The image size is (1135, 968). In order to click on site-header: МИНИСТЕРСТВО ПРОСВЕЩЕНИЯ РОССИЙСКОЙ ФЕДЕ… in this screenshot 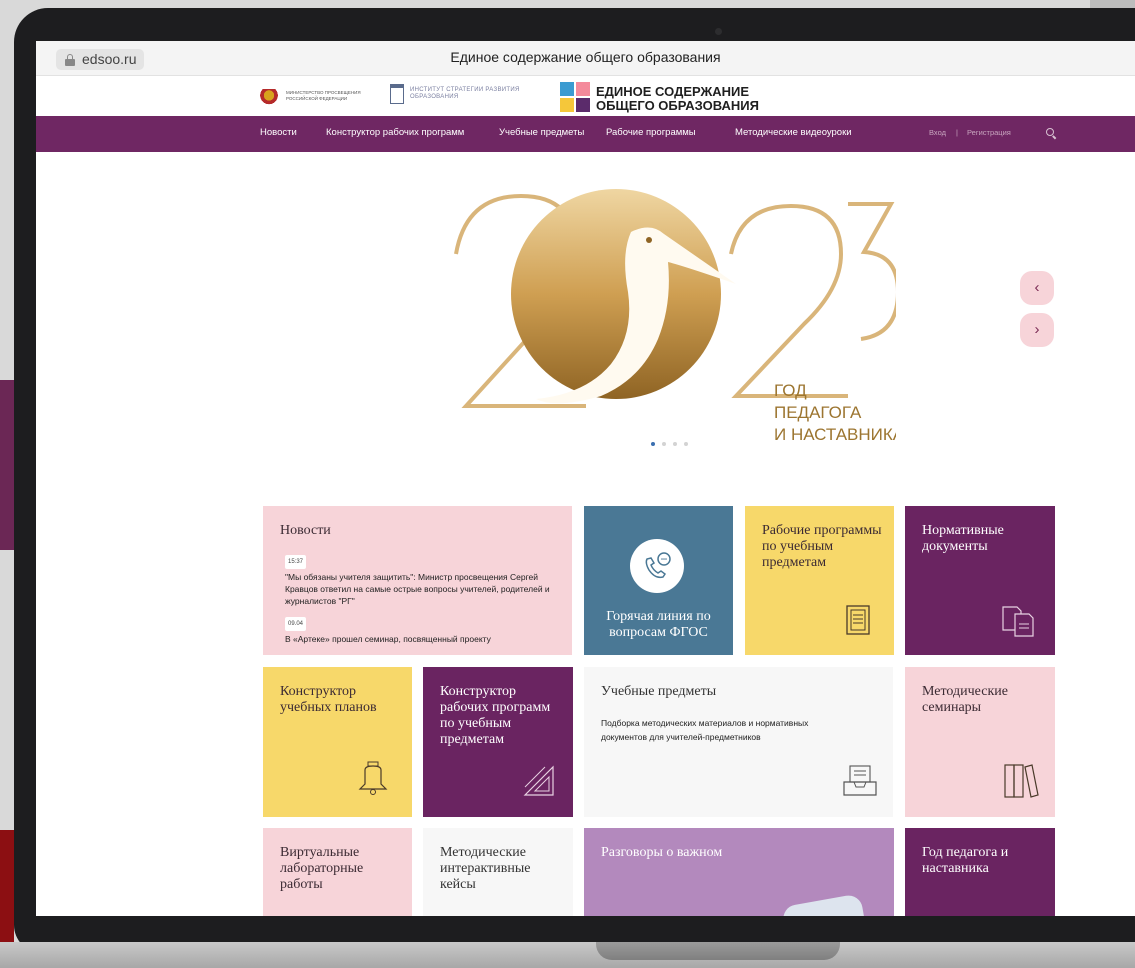, I will do `click(585, 96)`.